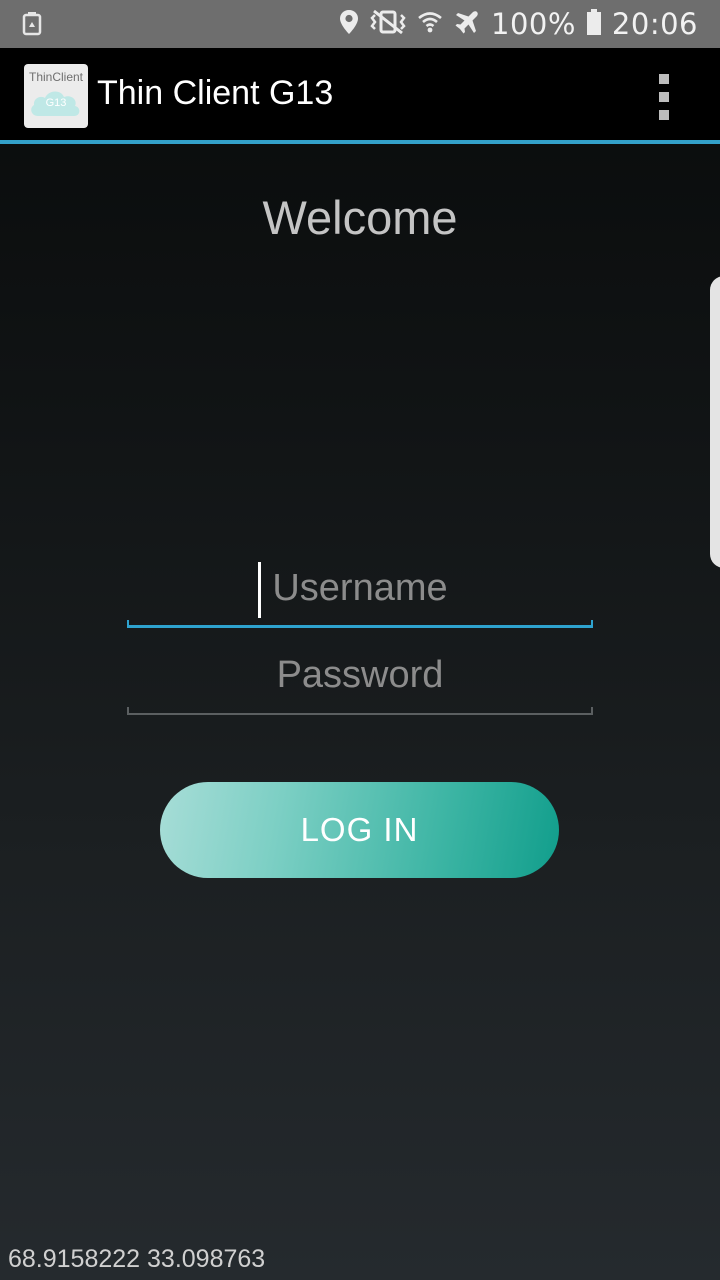 Image resolution: width=720 pixels, height=1280 pixels. I want to click on username-field, so click(360, 592).